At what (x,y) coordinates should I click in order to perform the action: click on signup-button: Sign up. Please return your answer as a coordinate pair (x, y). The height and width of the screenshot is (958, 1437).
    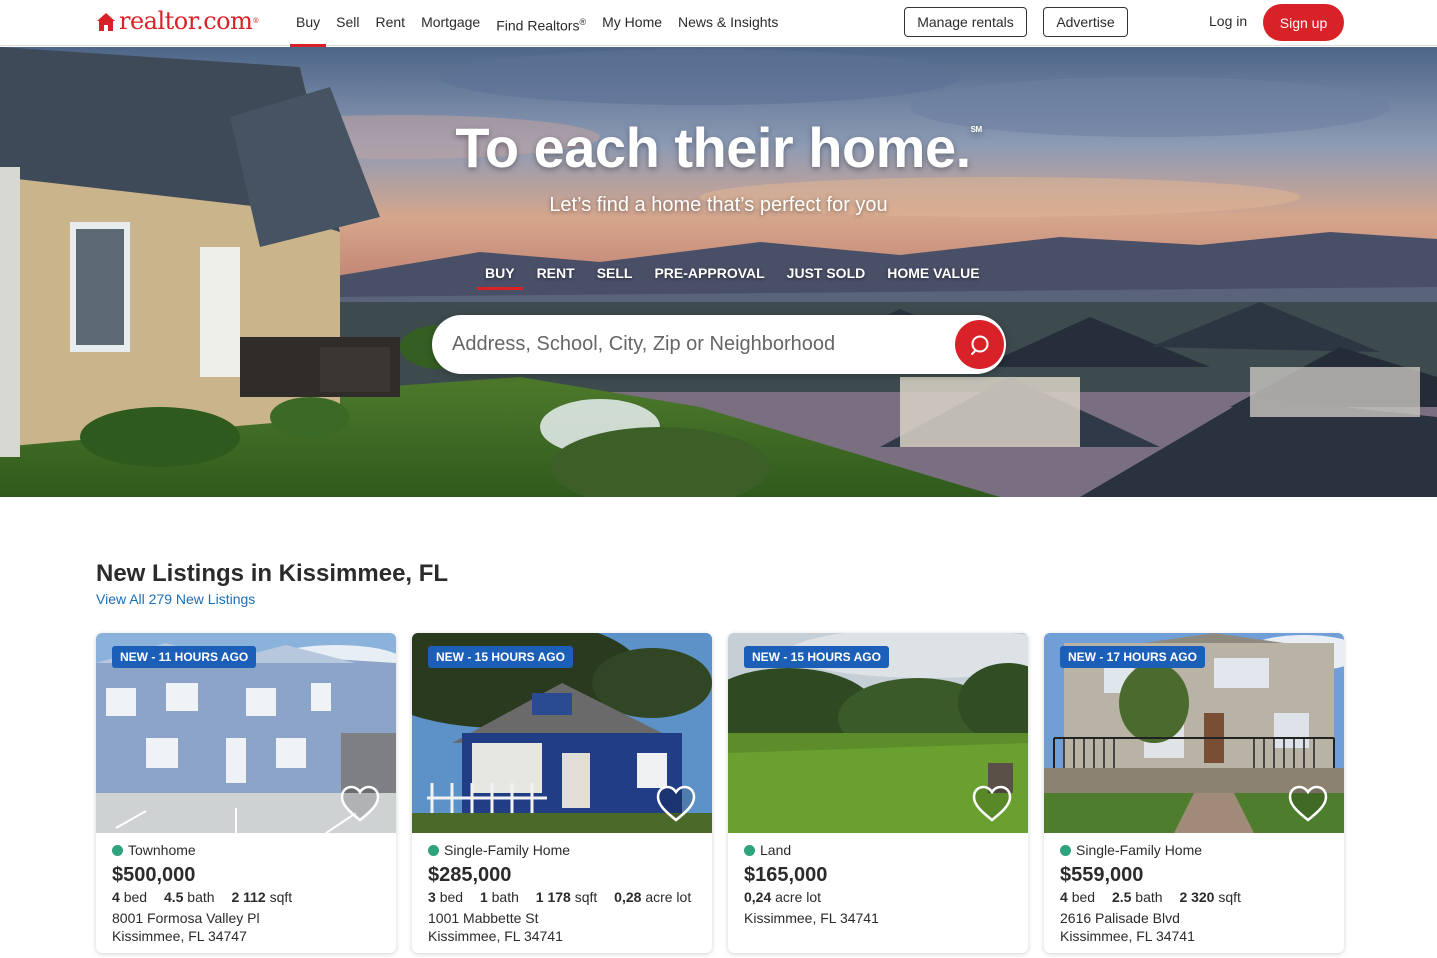
    Looking at the image, I should click on (1303, 22).